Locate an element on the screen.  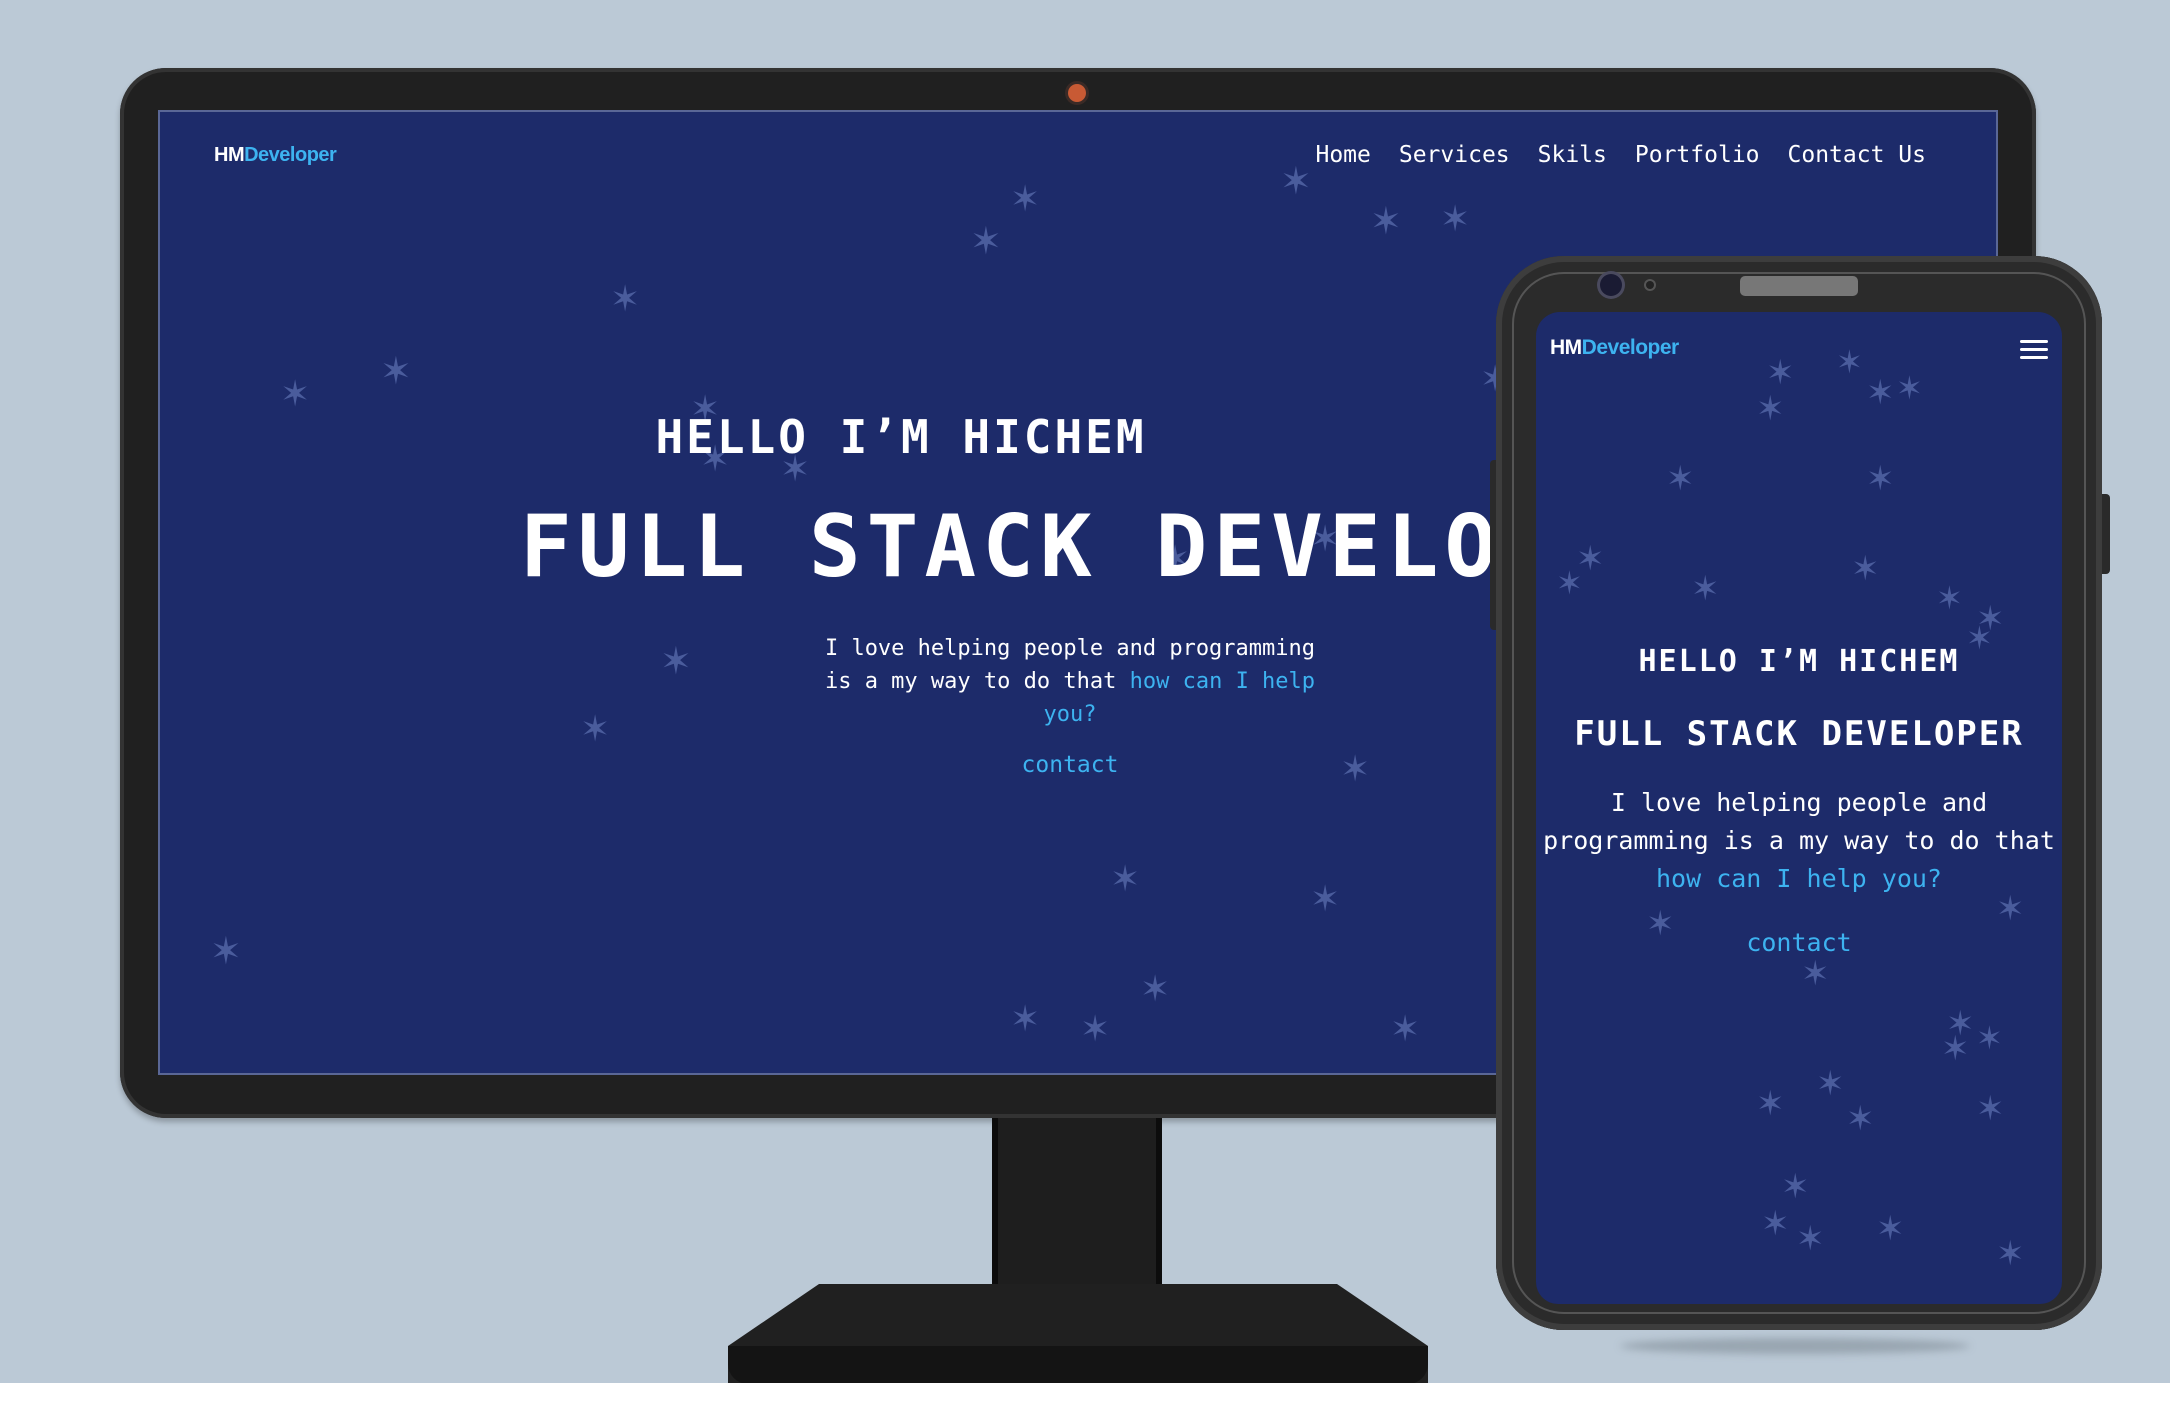
site-logo: HMDeveloper is located at coordinates (275, 155).